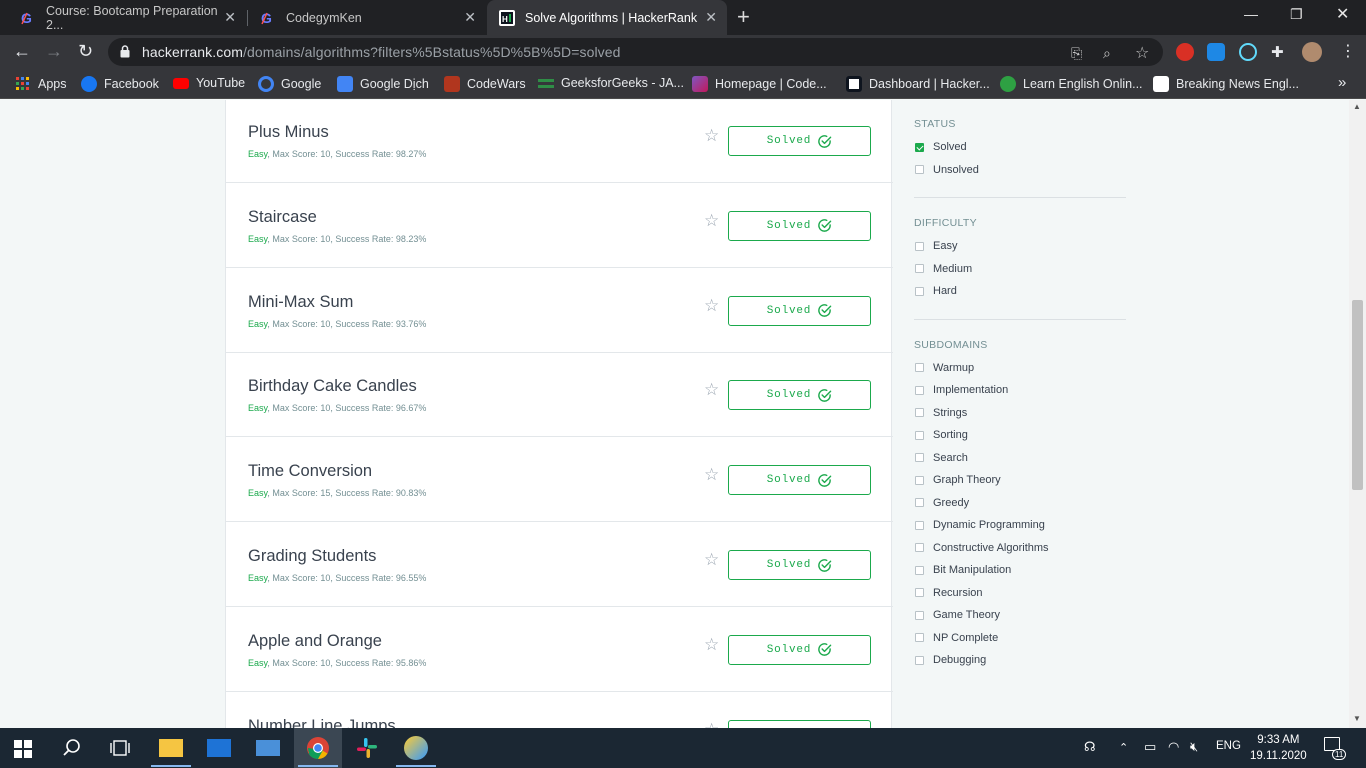  I want to click on tab-hackerrank-active: H Solve Algorithms | HackerRank ✕, so click(607, 17).